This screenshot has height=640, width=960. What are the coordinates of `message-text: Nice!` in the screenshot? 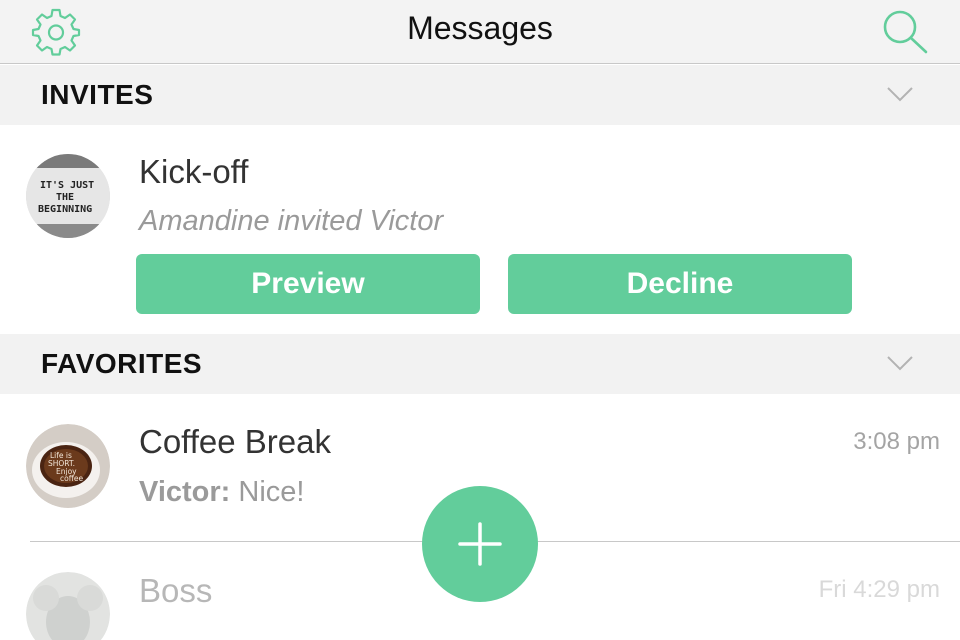 It's located at (267, 492).